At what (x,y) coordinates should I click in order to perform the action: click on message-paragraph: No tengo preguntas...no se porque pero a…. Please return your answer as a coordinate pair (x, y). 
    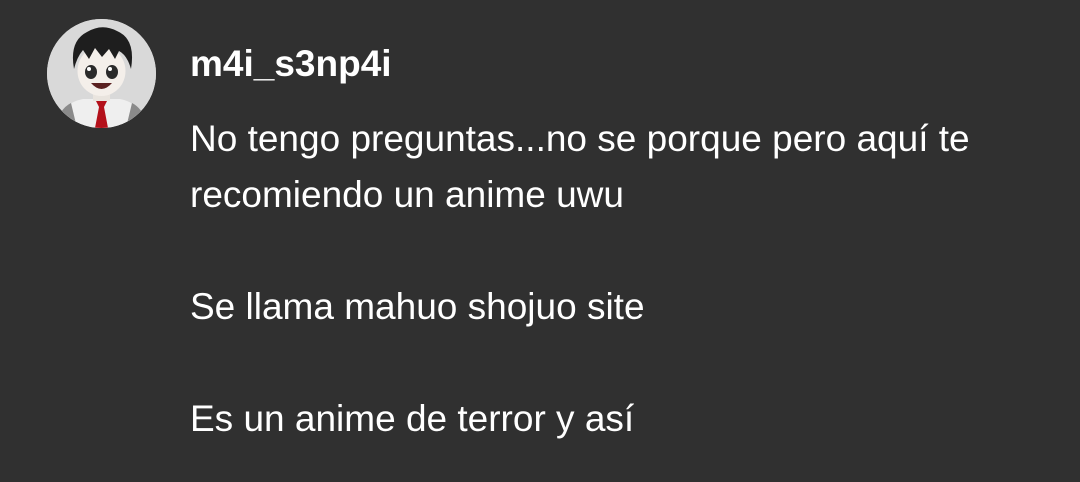
    Looking at the image, I should click on (580, 166).